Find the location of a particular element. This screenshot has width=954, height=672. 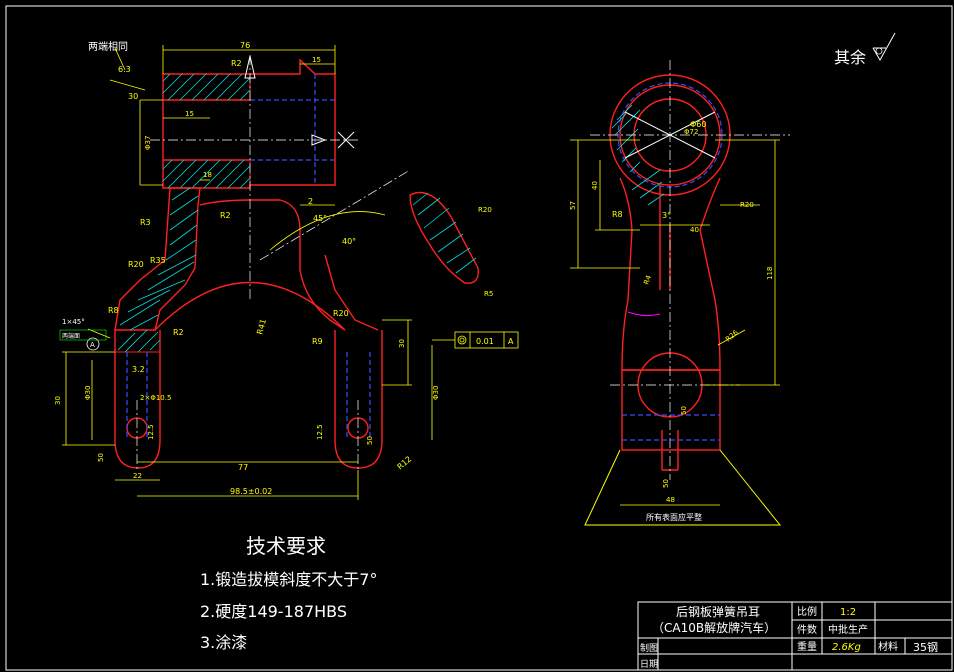

quantity-label: 件数 is located at coordinates (807, 629).